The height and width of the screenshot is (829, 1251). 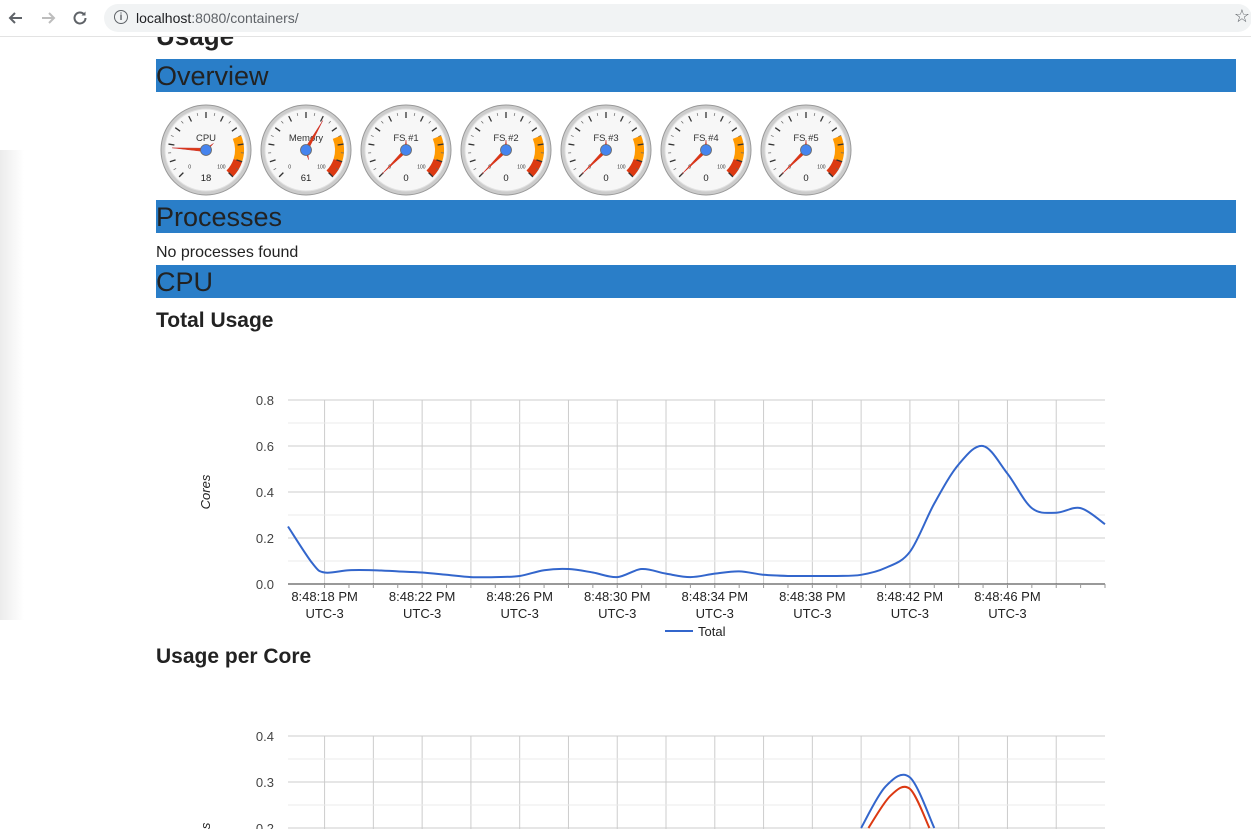 I want to click on gauge-value: 61, so click(x=306, y=178).